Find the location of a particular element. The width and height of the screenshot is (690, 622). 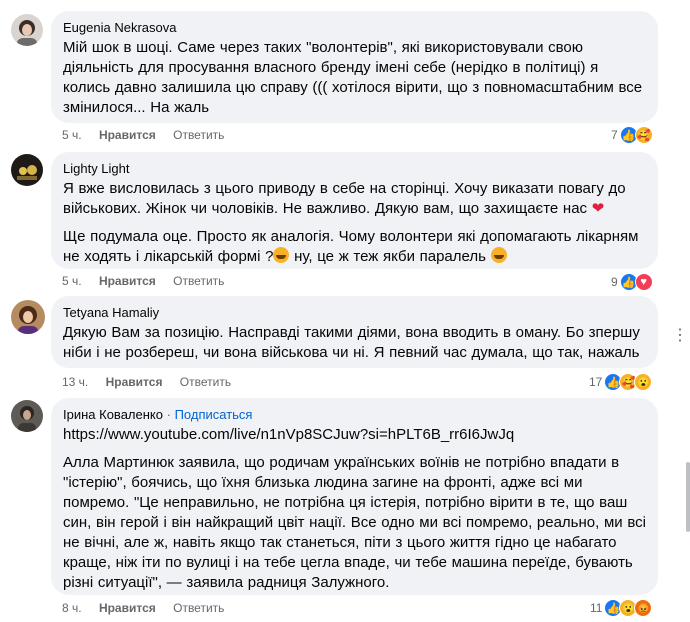

timestamp: 13 ч. is located at coordinates (75, 382).